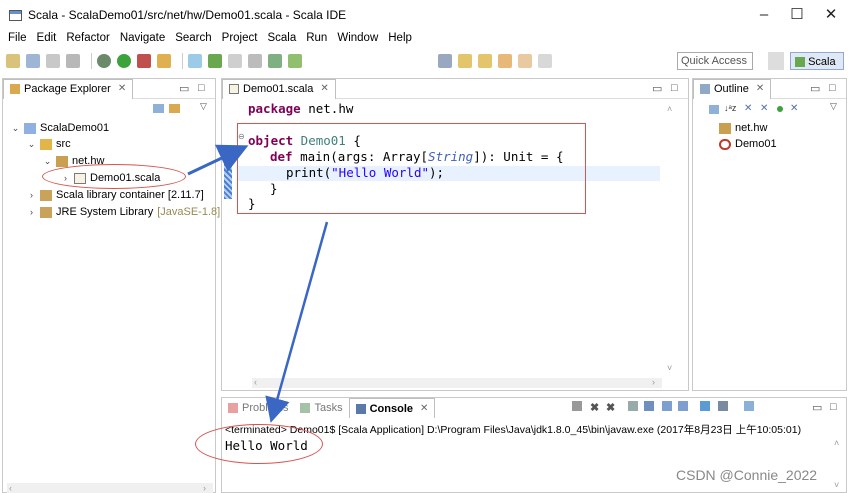 The image size is (850, 493). What do you see at coordinates (297, 322) in the screenshot?
I see `arrow-code-to-output` at bounding box center [297, 322].